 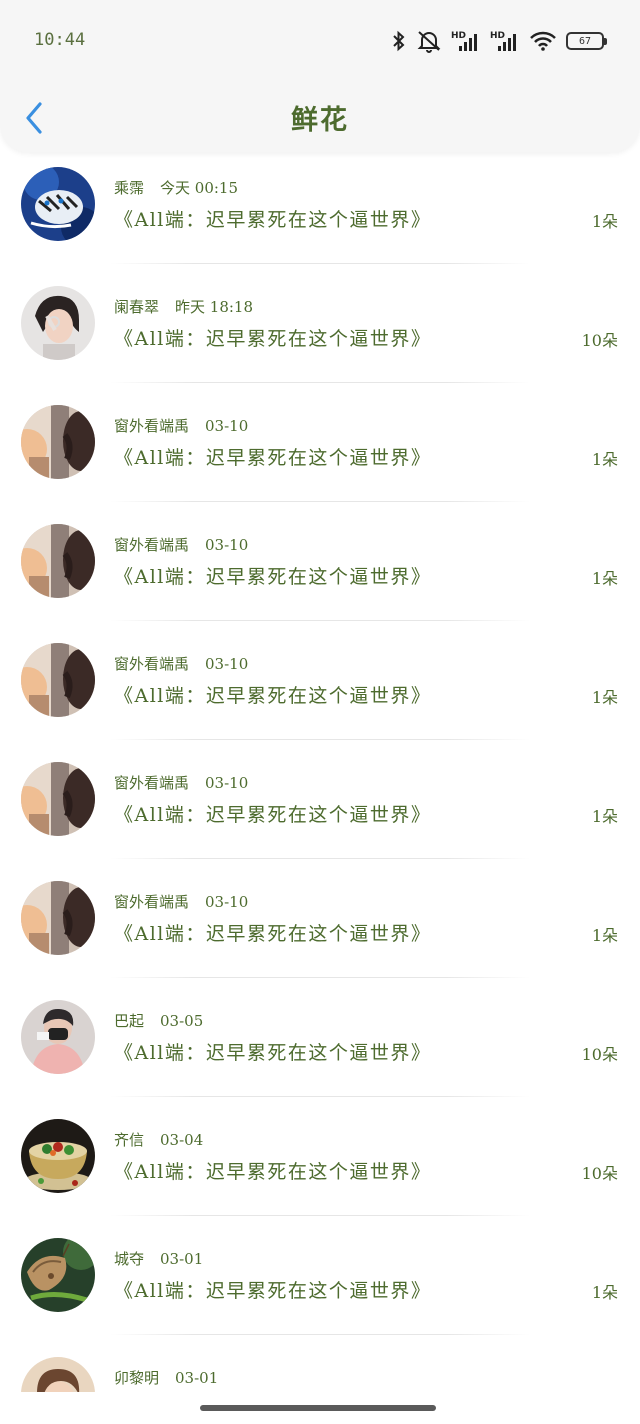 I want to click on battery-icon: 67, so click(x=586, y=41).